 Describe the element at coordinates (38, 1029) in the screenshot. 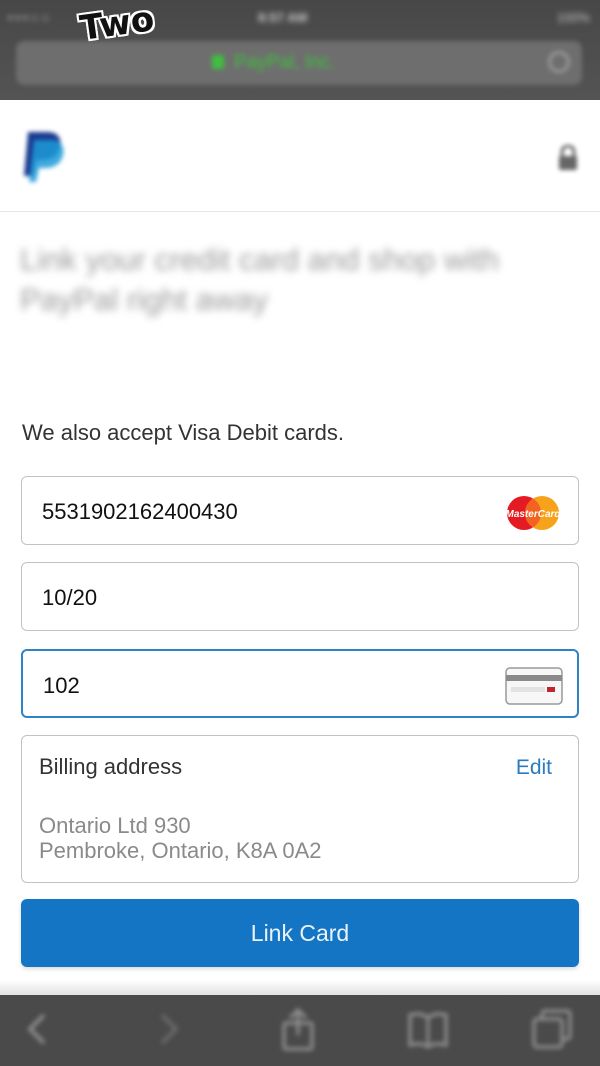

I see `back-icon` at that location.